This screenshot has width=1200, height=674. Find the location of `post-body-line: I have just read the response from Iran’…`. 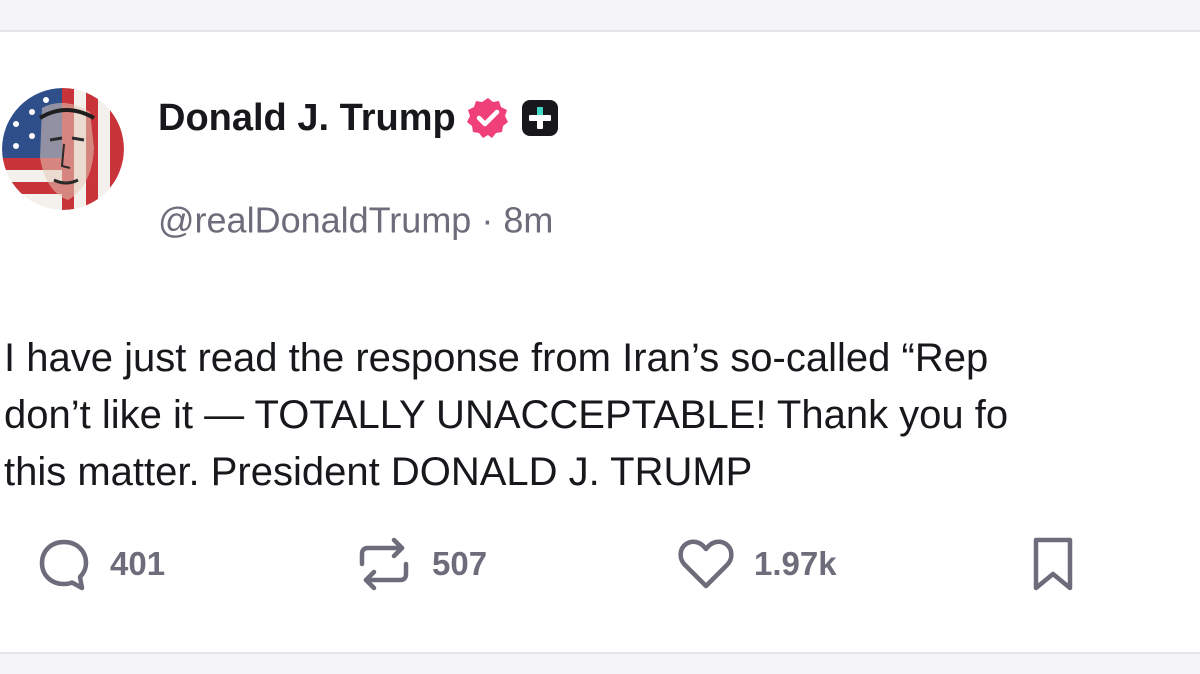

post-body-line: I have just read the response from Iran’… is located at coordinates (496, 358).